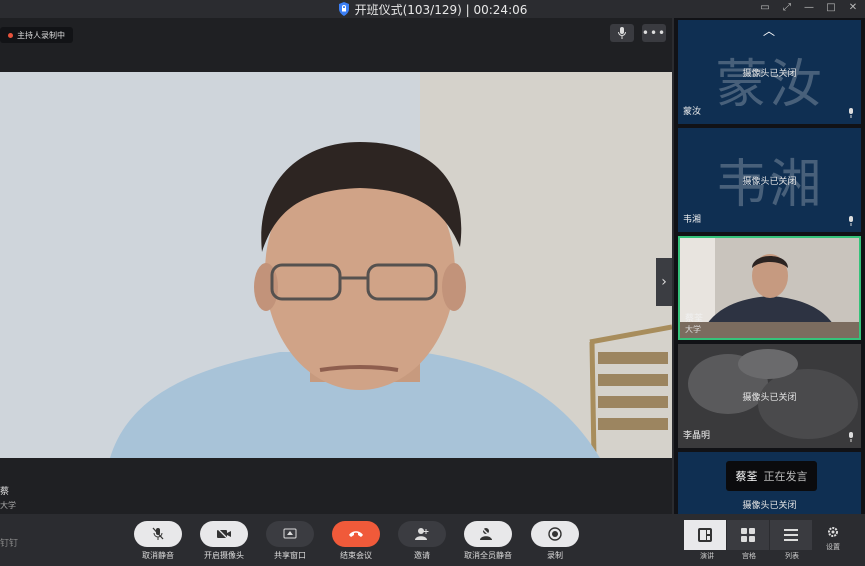 The width and height of the screenshot is (865, 566). I want to click on meeting-title: 开班仪式(103/129) | 00:24:06, so click(441, 9).